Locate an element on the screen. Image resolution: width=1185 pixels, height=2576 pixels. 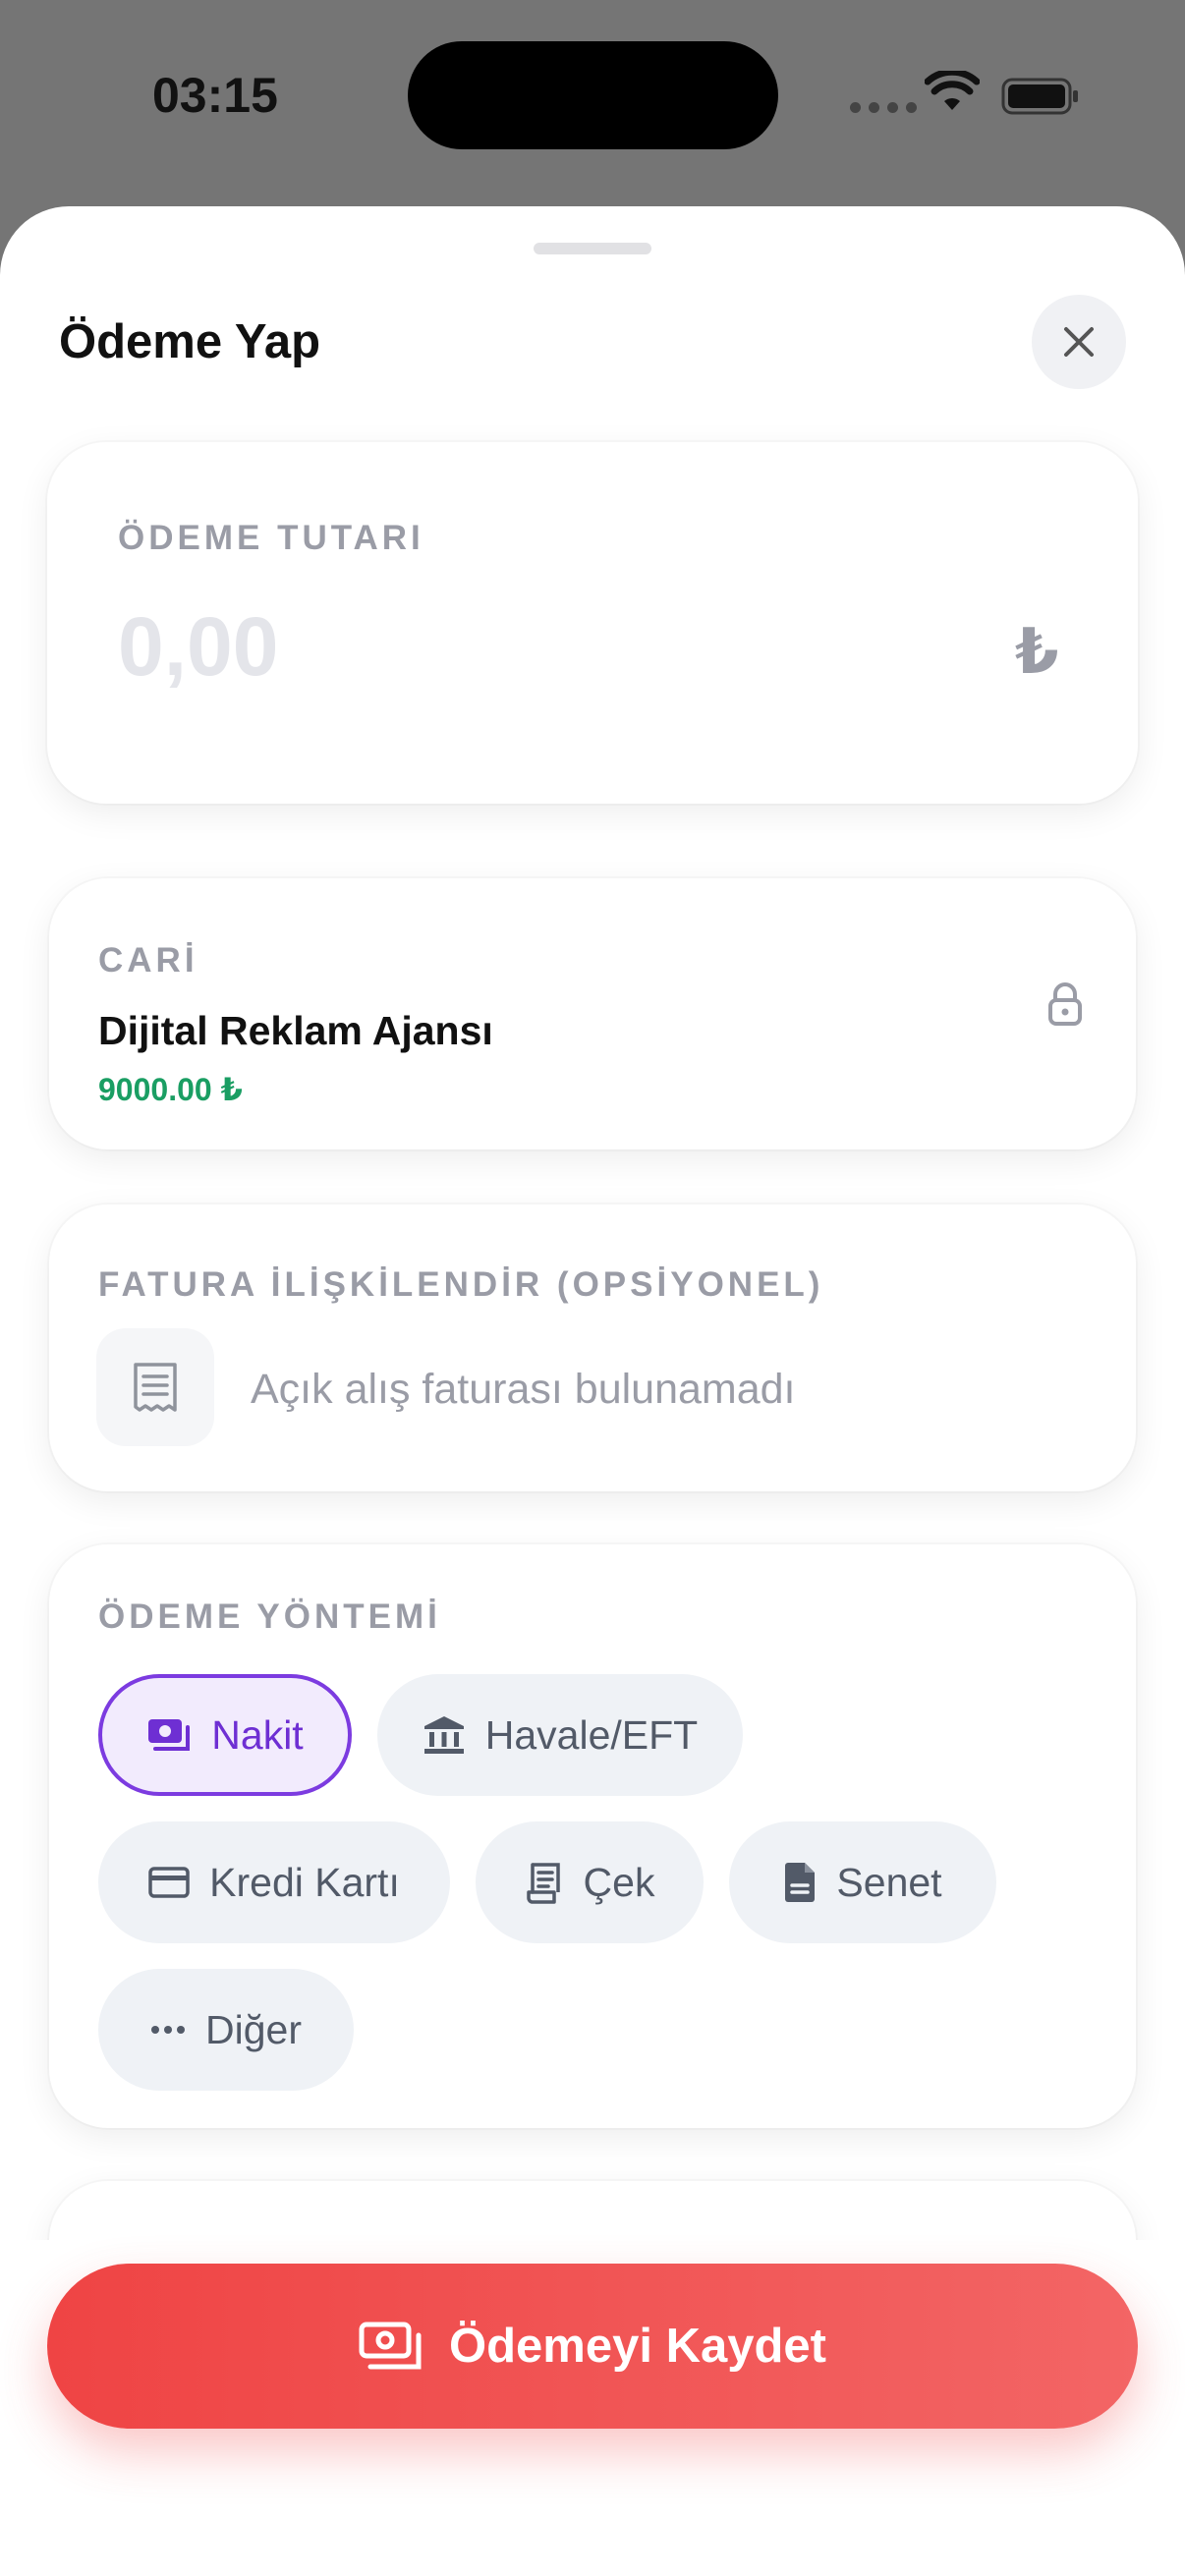
method-chip-havale: Havale/EFT is located at coordinates (560, 1735).